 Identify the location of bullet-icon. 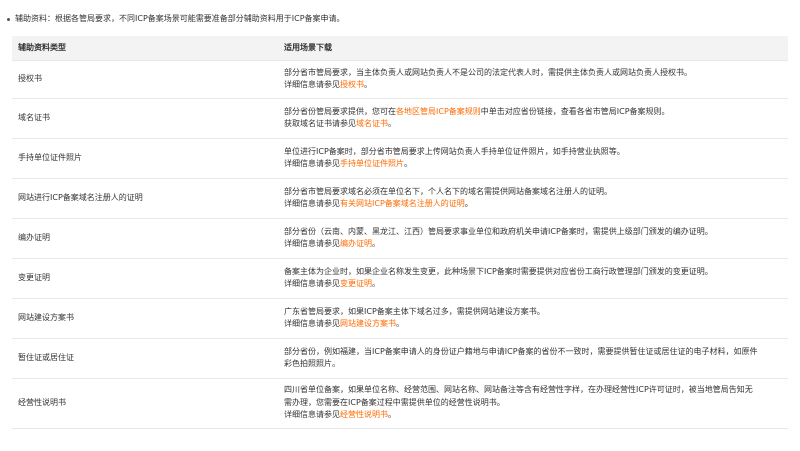
(8, 19).